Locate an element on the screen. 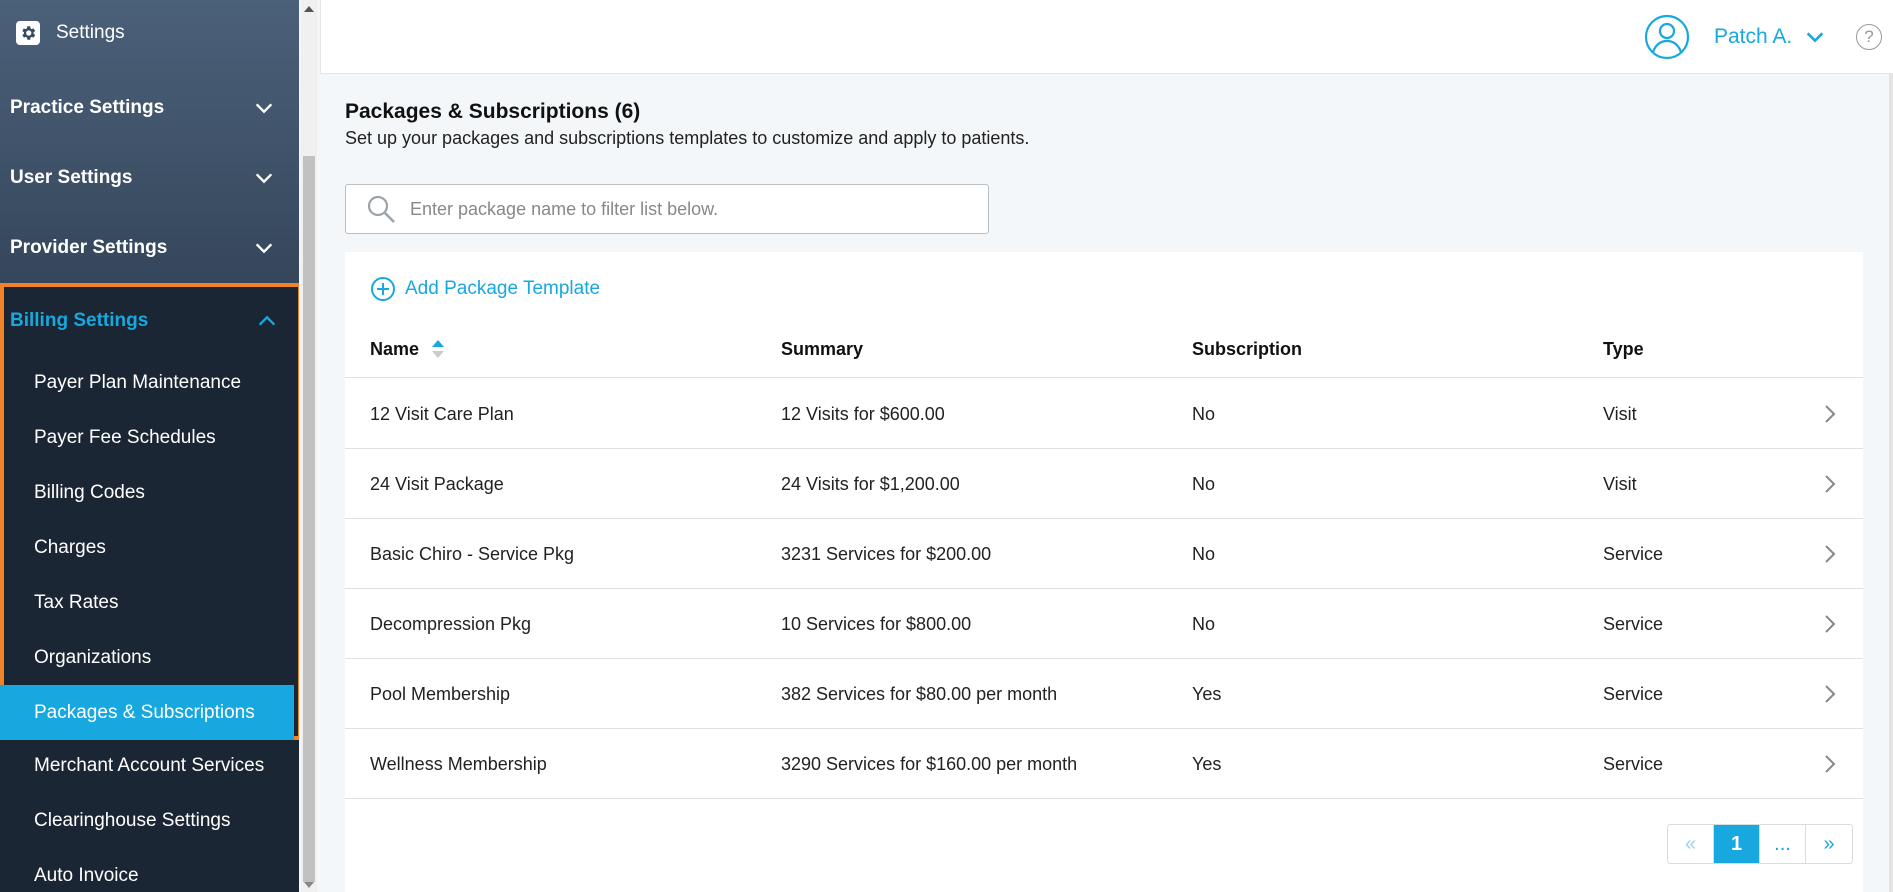  cell-name: Decompression Pkg is located at coordinates (451, 623).